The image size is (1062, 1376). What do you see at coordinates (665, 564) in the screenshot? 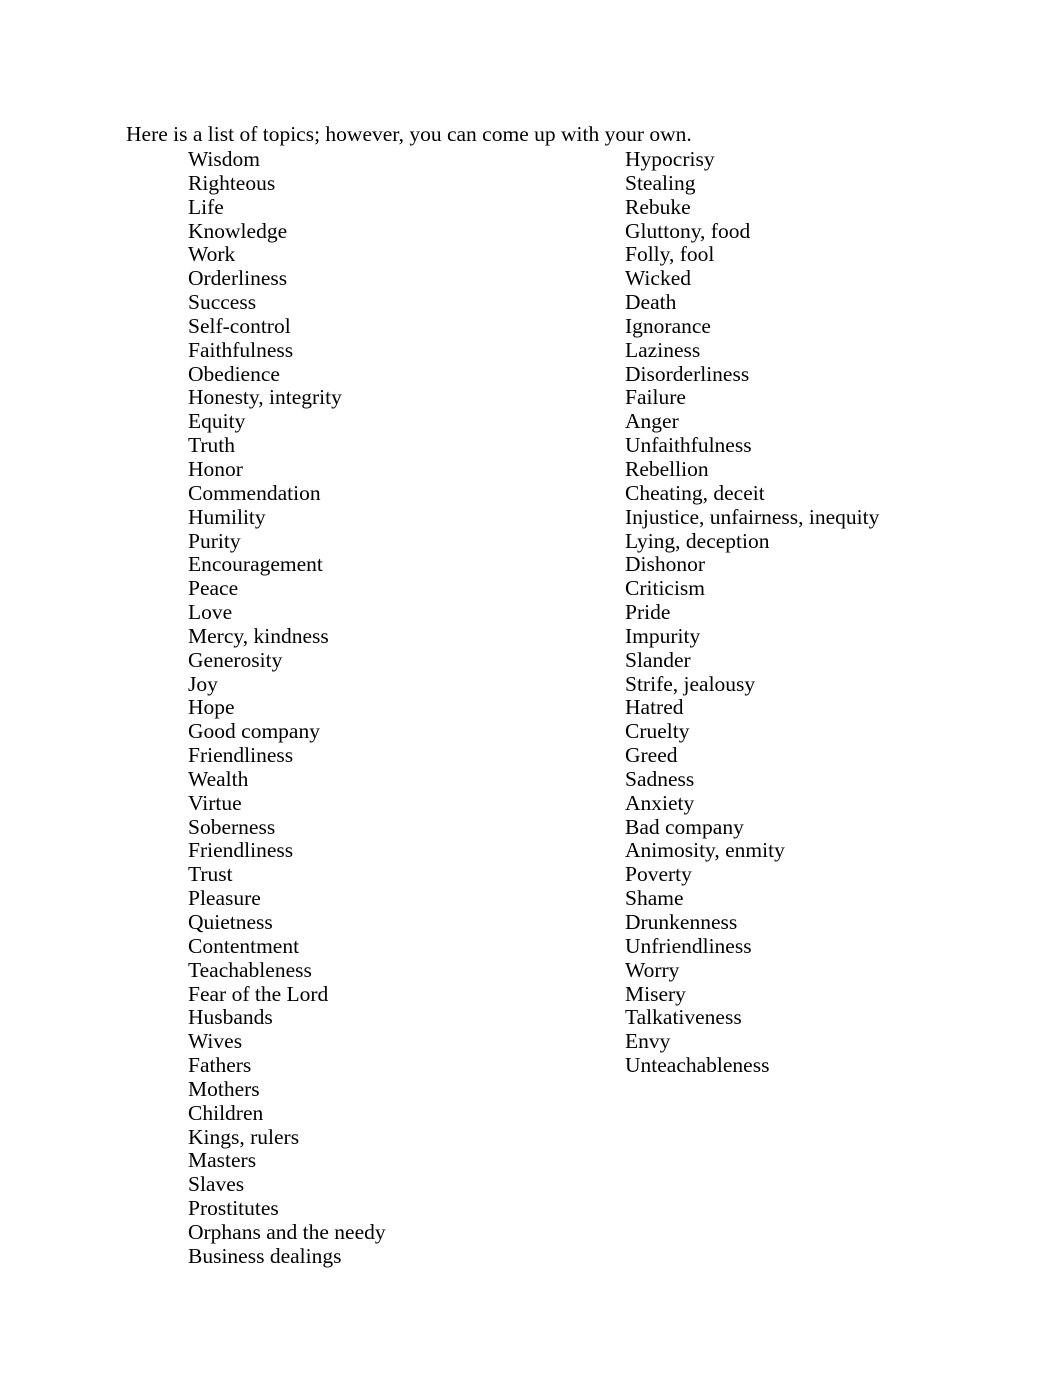
I see `topic-item: Dishonor` at bounding box center [665, 564].